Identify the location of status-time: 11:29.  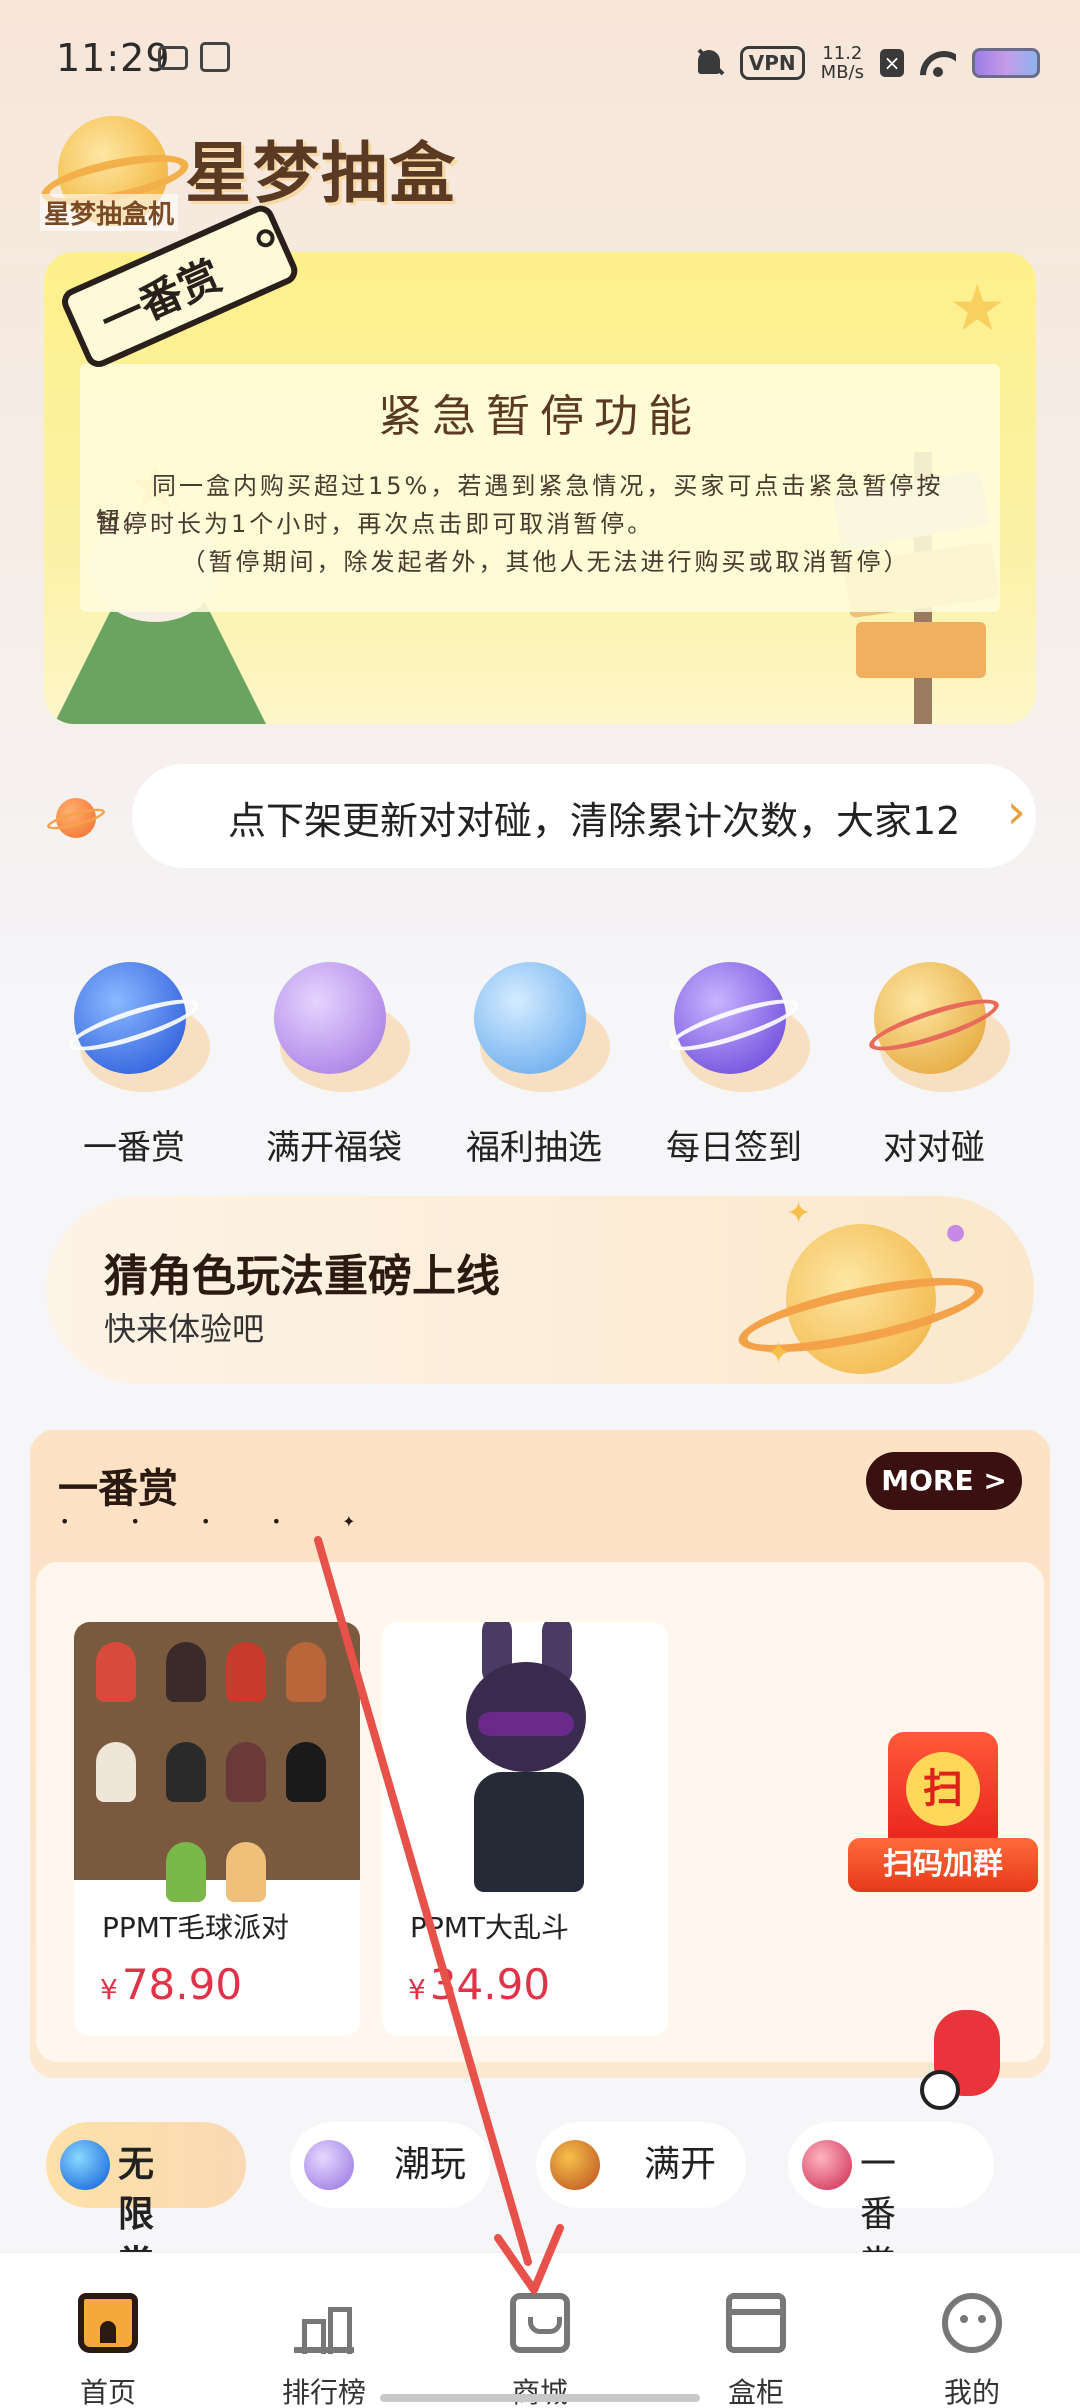
(113, 58).